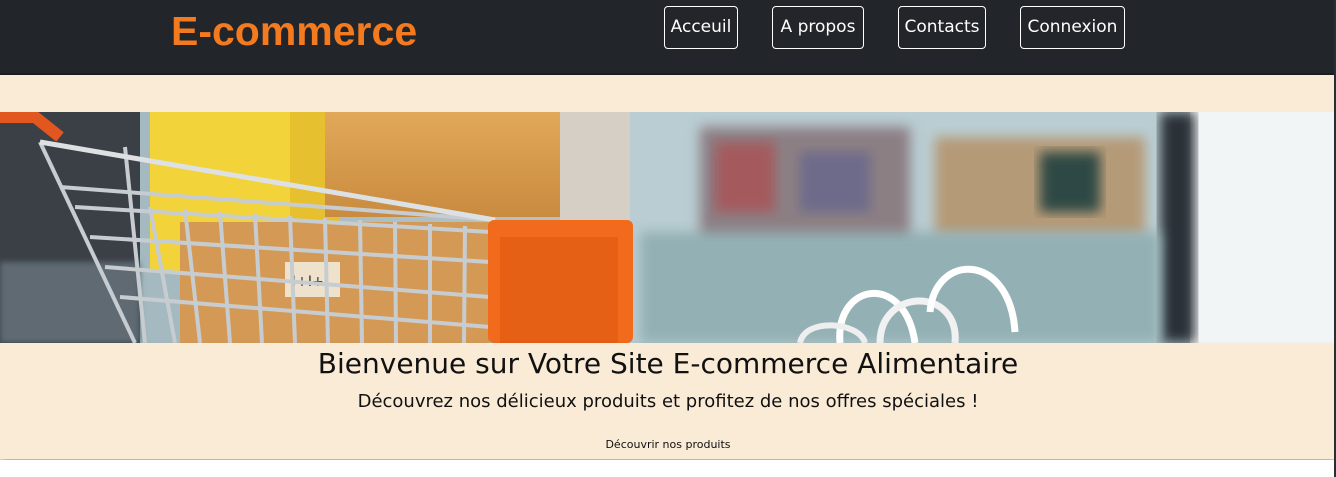  I want to click on nav-contacts-button: Contacts, so click(942, 27).